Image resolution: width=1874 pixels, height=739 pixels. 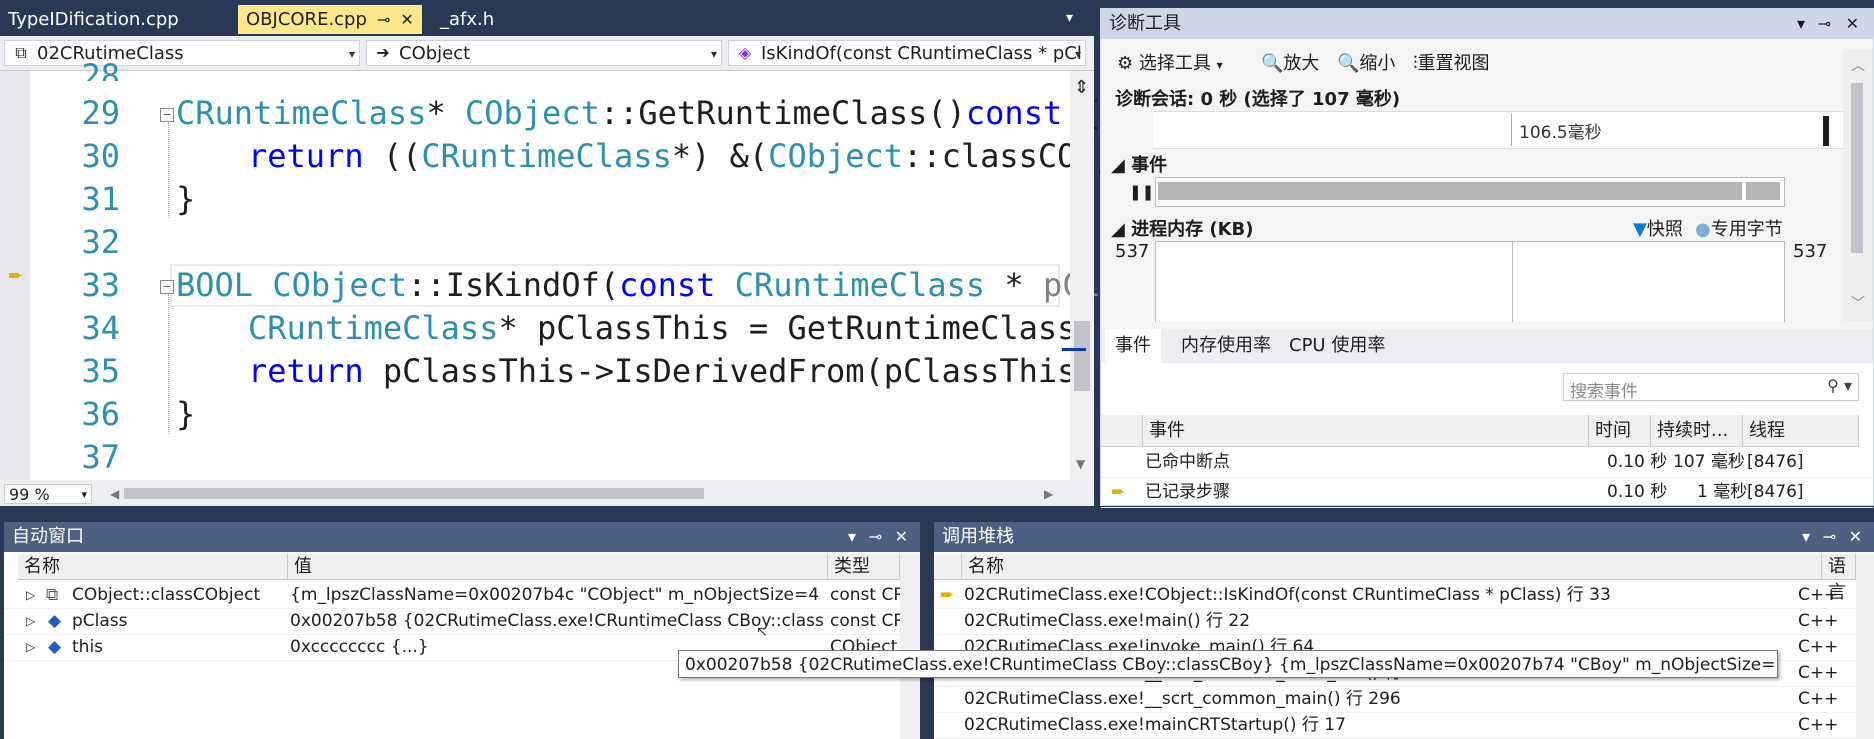 I want to click on editor-vertical-scrollbar: ⇕ ▼, so click(x=1078, y=275).